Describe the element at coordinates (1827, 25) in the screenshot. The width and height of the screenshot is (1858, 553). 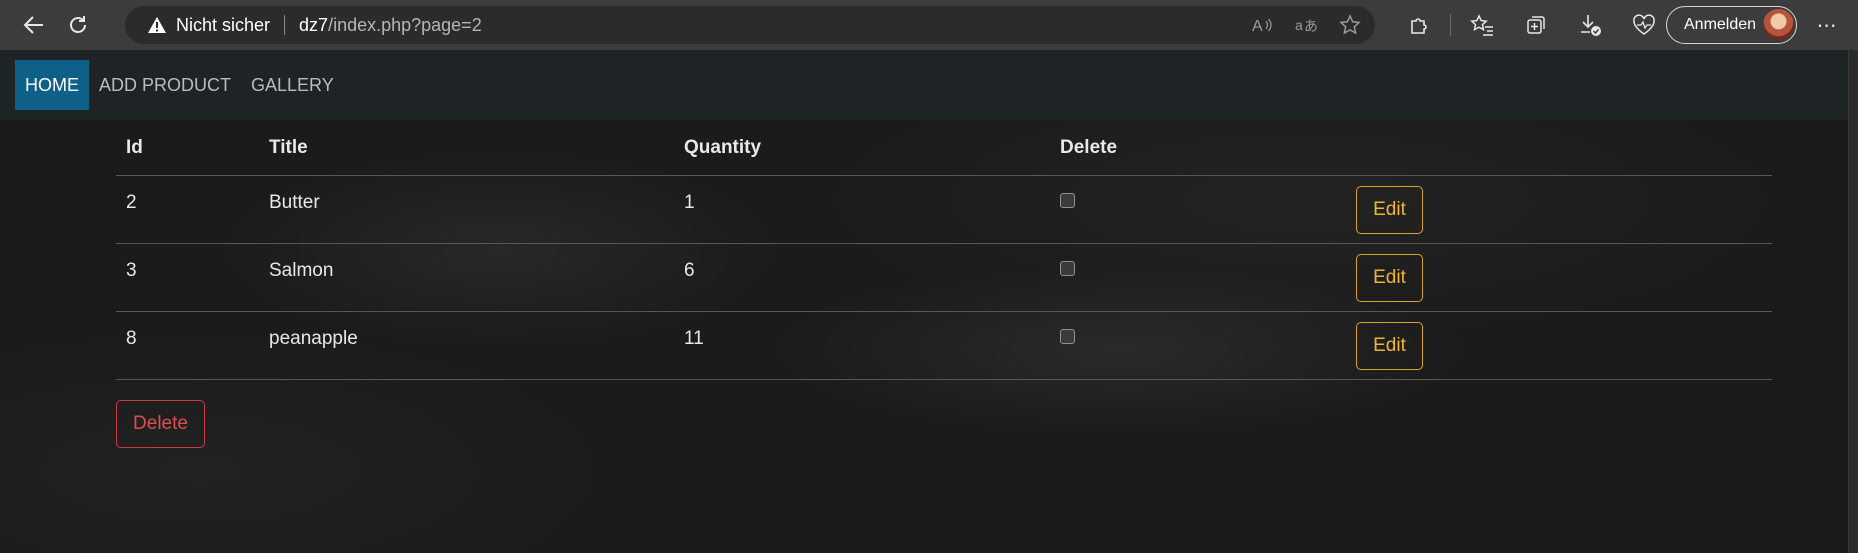
I see `more-menu-button: ⋯` at that location.